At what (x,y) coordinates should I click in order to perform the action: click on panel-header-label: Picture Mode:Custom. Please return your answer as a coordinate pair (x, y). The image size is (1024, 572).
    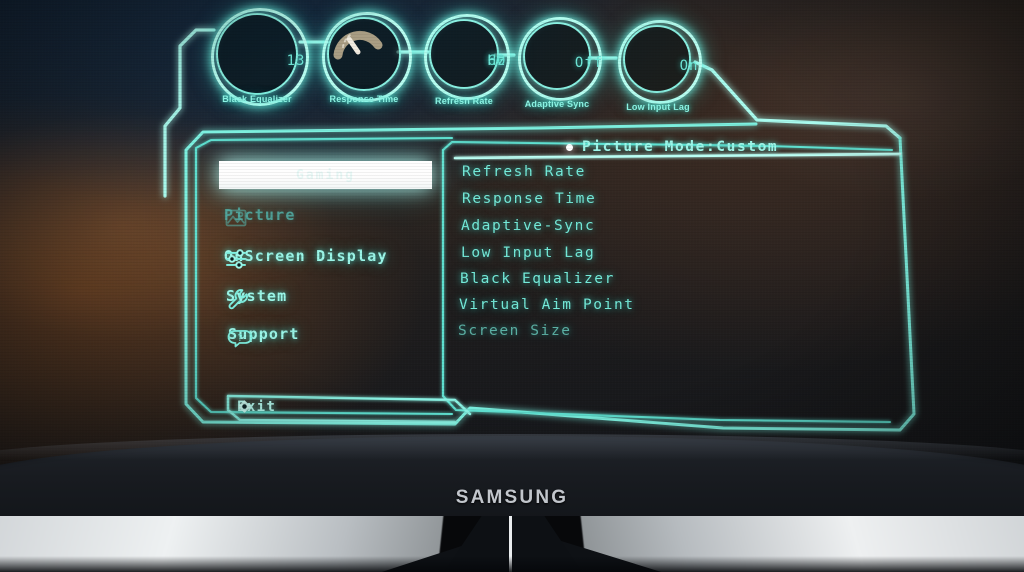
    Looking at the image, I should click on (680, 147).